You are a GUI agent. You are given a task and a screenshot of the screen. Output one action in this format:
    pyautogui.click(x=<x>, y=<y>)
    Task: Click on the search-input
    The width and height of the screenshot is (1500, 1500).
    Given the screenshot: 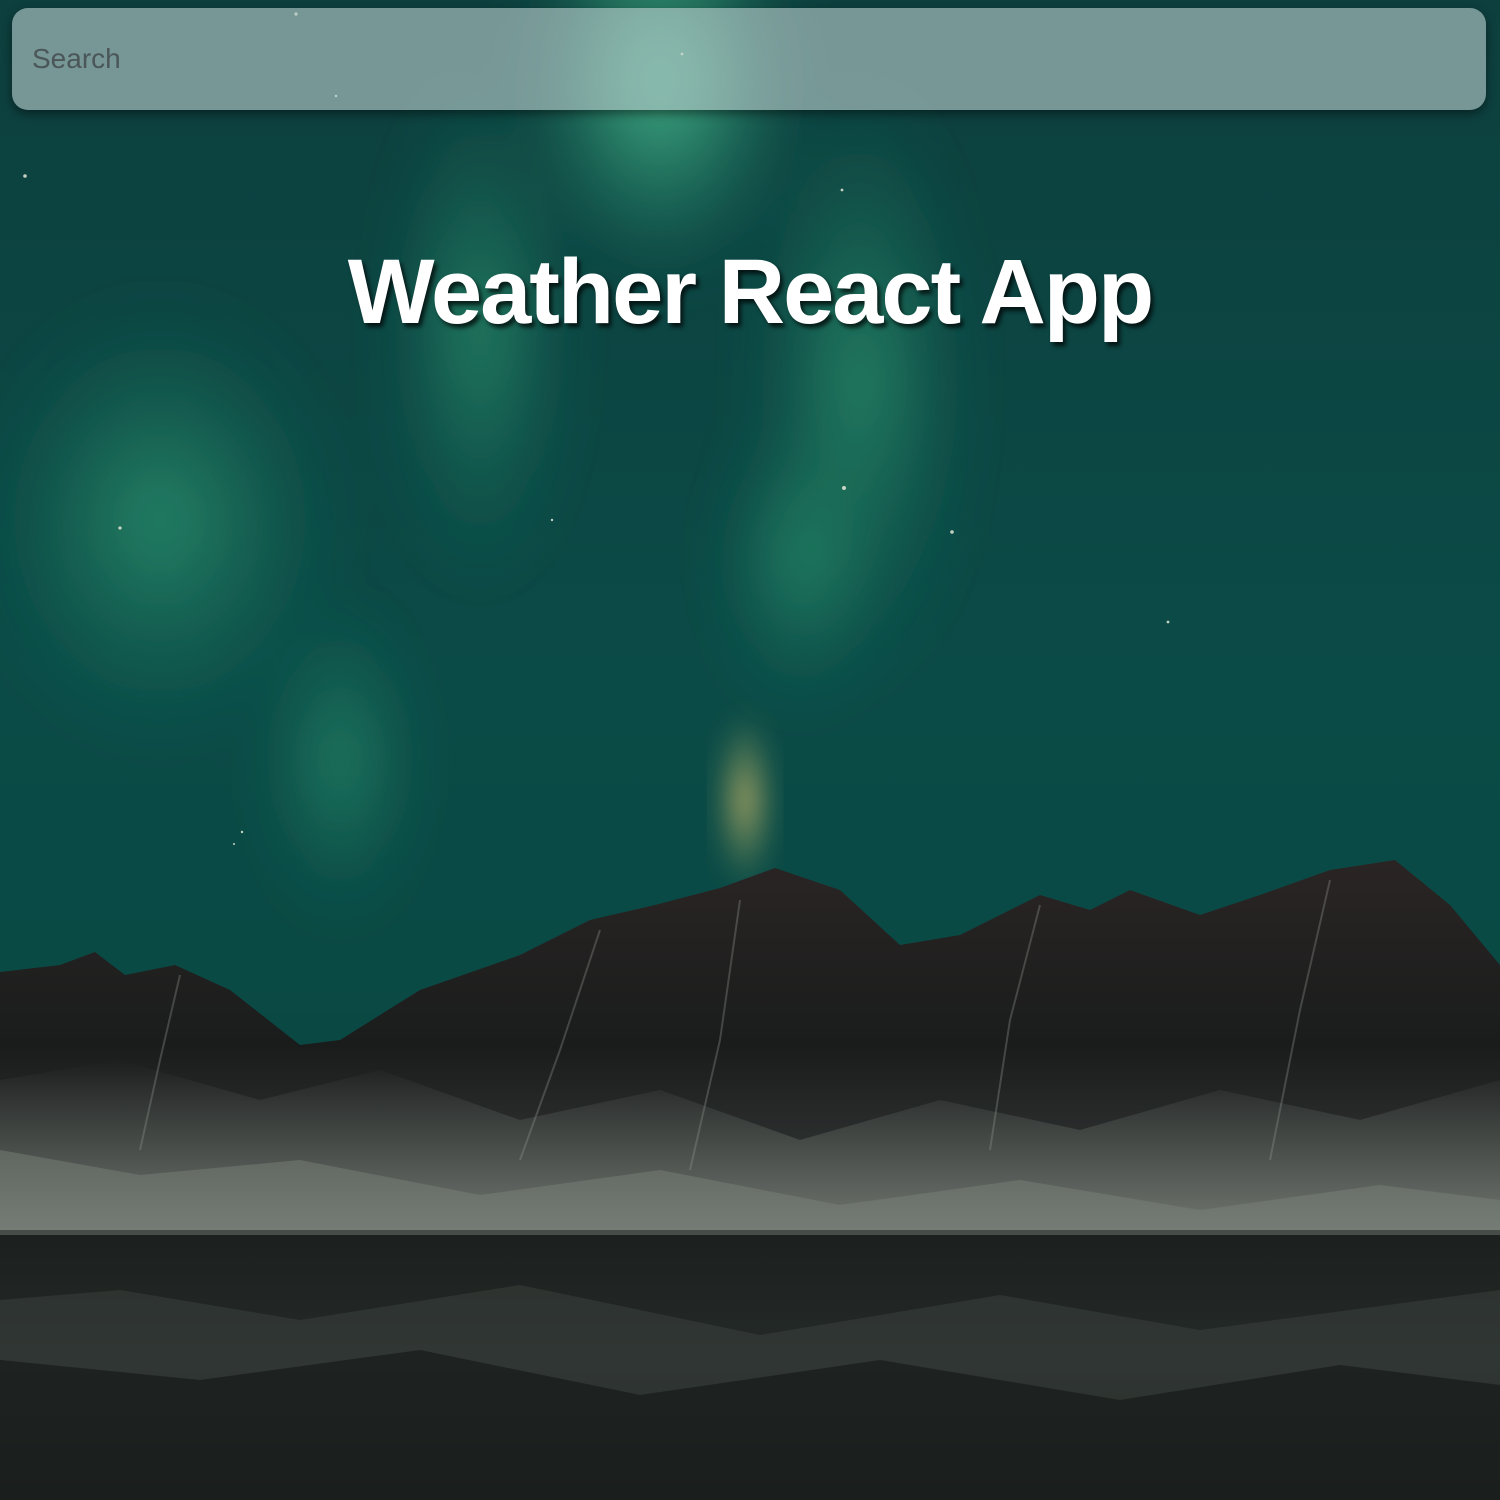 What is the action you would take?
    pyautogui.click(x=749, y=59)
    